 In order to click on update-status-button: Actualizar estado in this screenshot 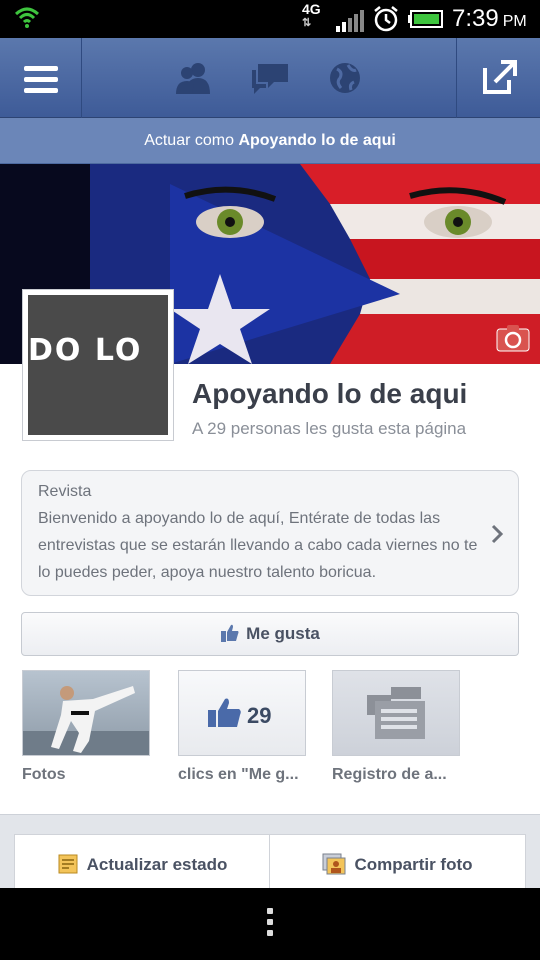, I will do `click(142, 861)`.